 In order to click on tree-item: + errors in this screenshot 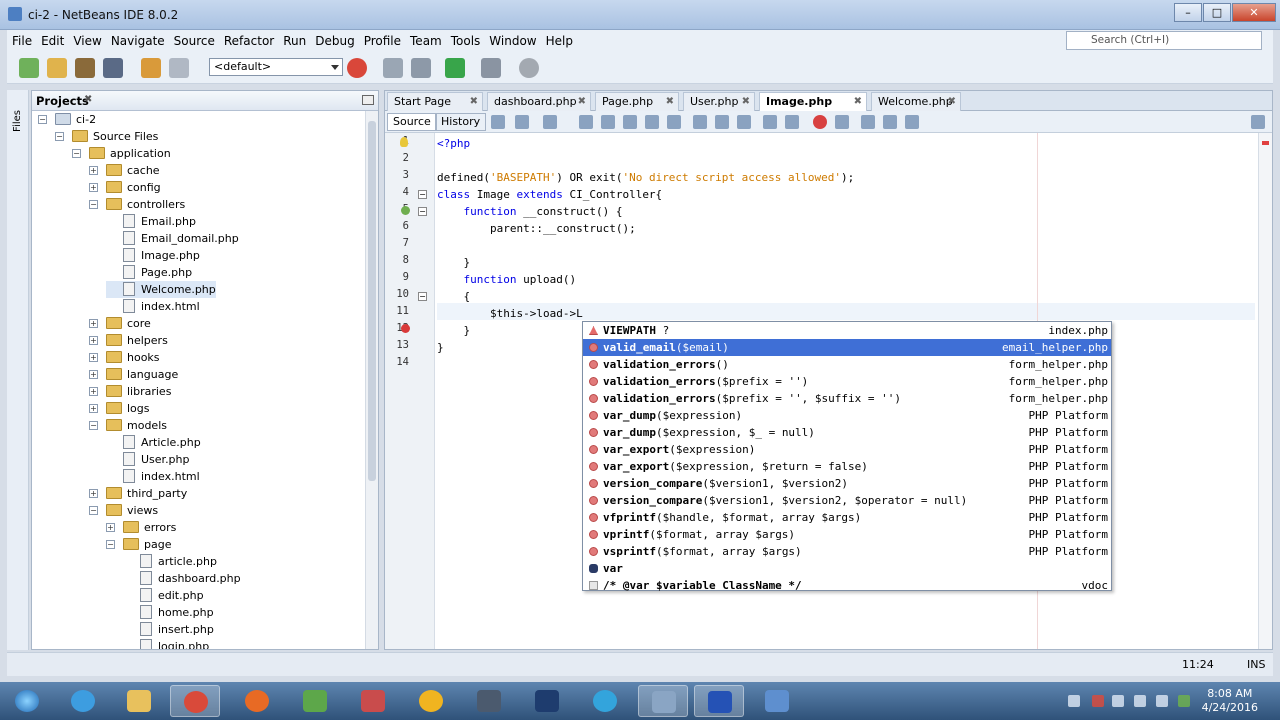, I will do `click(141, 527)`.